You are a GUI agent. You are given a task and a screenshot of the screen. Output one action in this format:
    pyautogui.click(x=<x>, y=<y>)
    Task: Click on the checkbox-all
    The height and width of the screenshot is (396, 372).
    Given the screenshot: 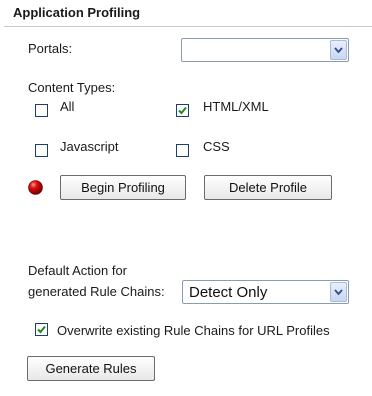 What is the action you would take?
    pyautogui.click(x=41, y=110)
    